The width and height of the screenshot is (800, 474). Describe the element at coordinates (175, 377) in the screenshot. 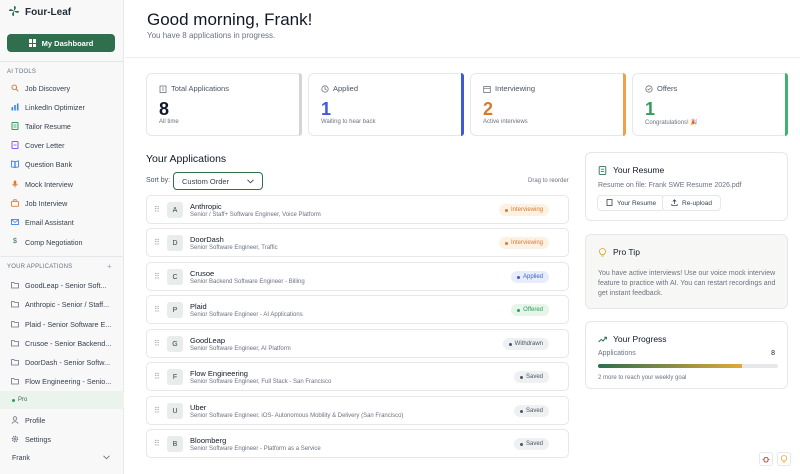

I see `company-avatar: F` at that location.